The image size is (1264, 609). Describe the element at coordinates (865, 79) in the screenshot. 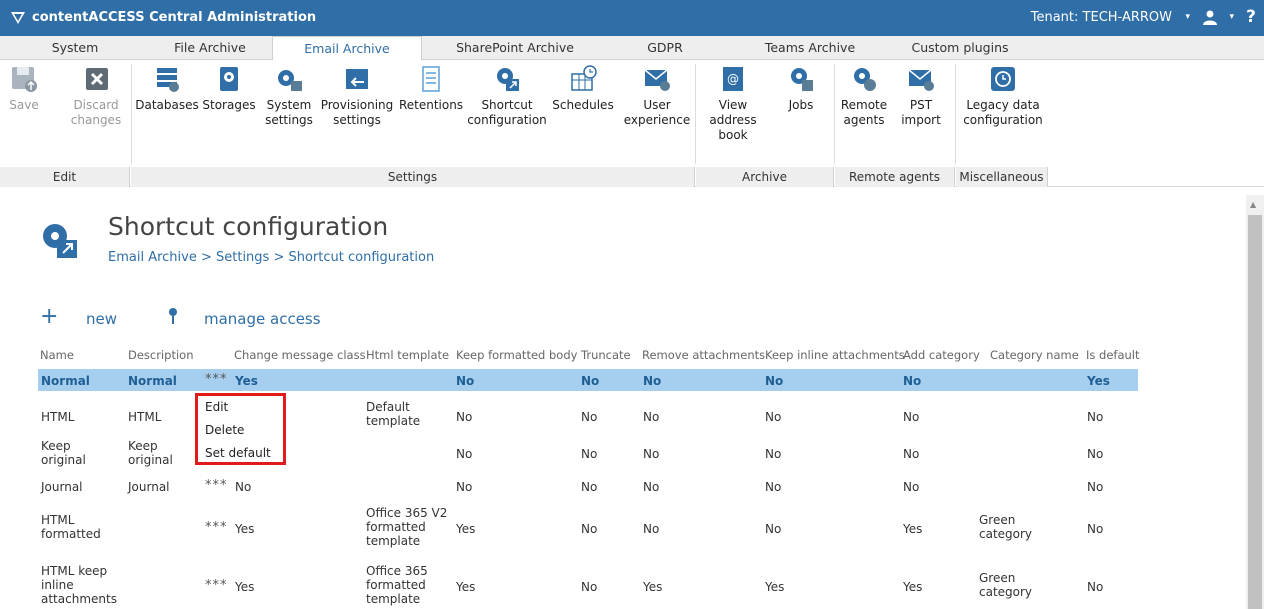

I see `remote-agents-icon` at that location.